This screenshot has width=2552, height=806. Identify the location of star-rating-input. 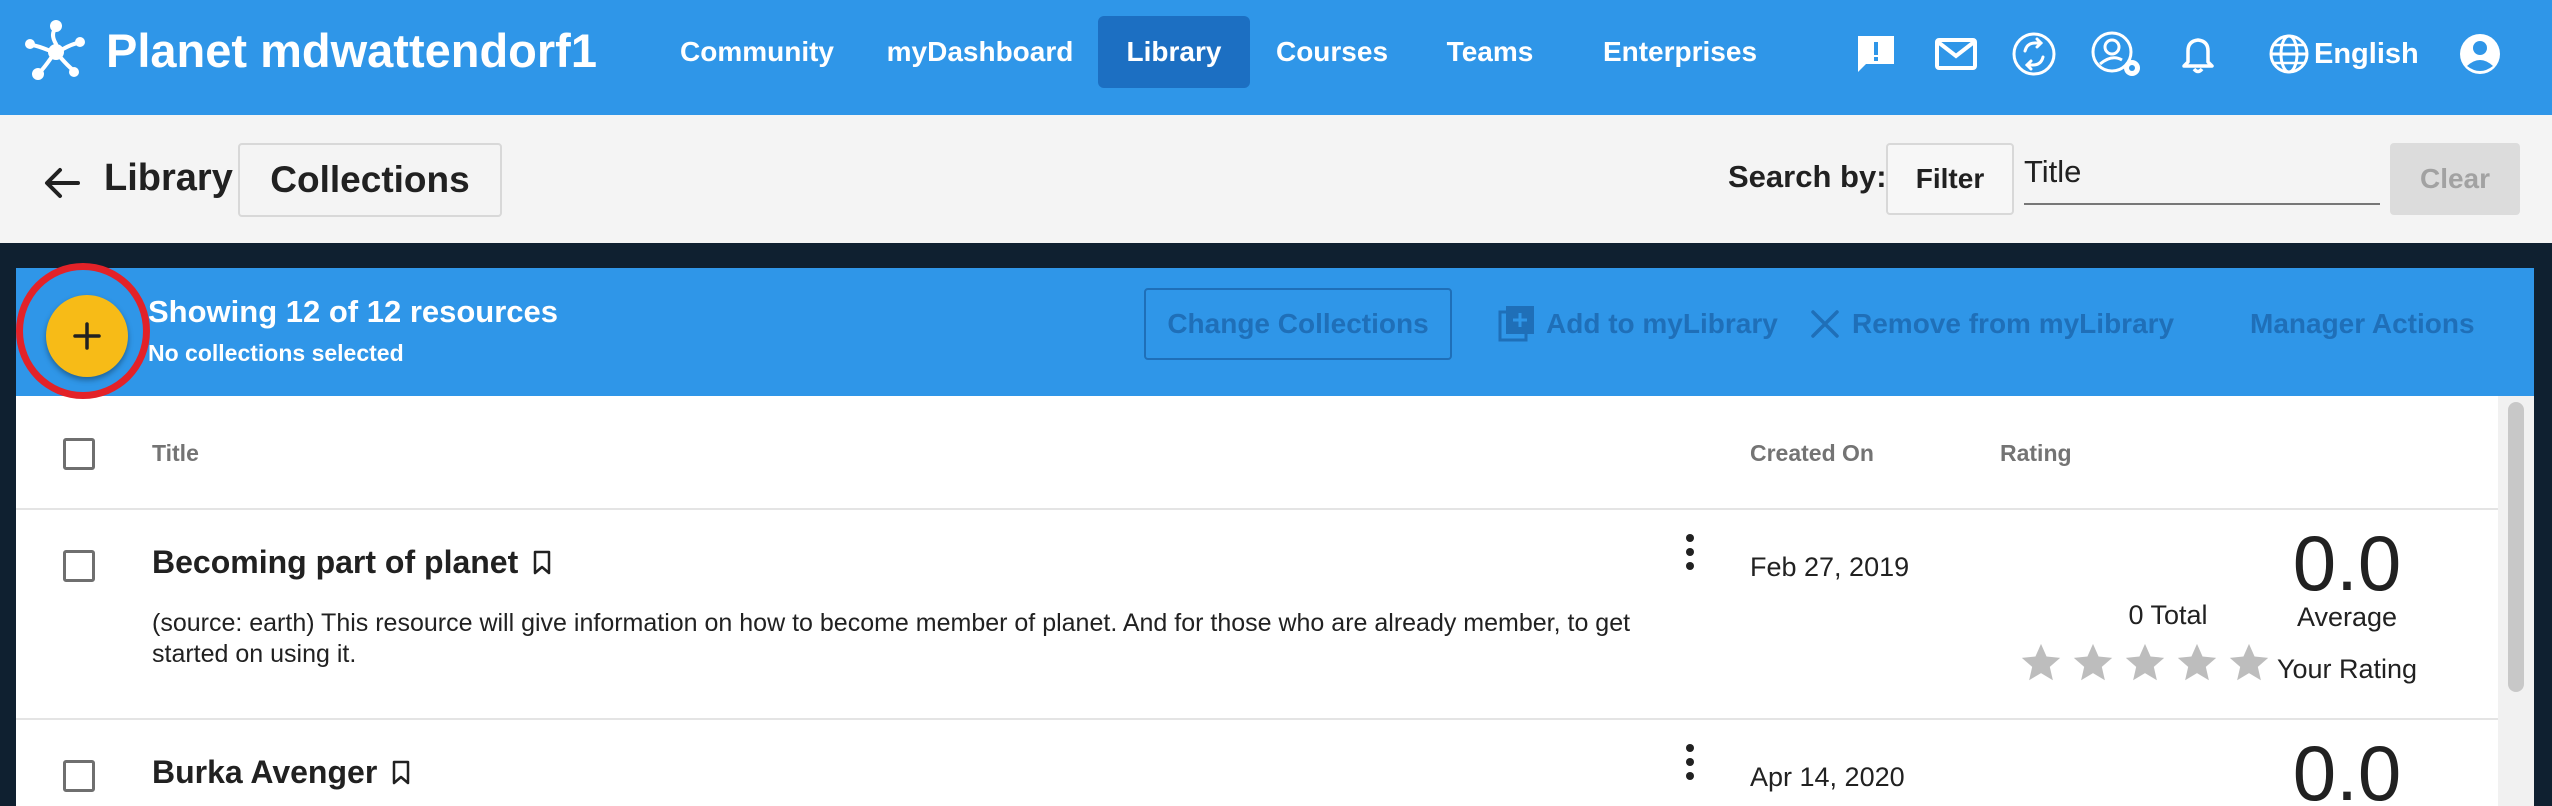
(2145, 663).